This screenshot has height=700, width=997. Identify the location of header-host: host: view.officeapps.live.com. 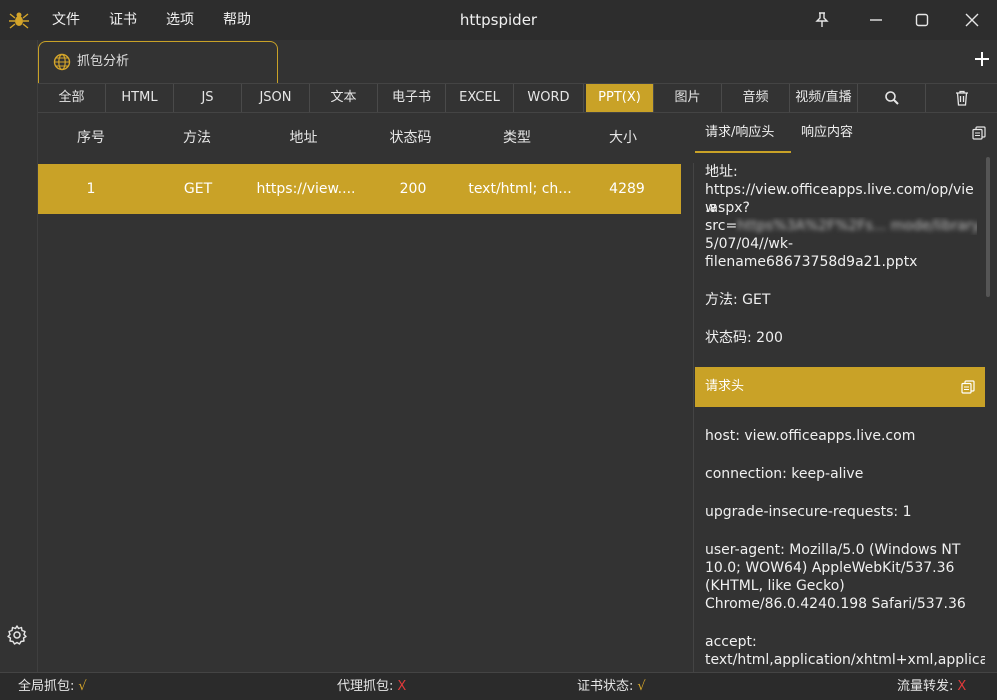
(810, 436).